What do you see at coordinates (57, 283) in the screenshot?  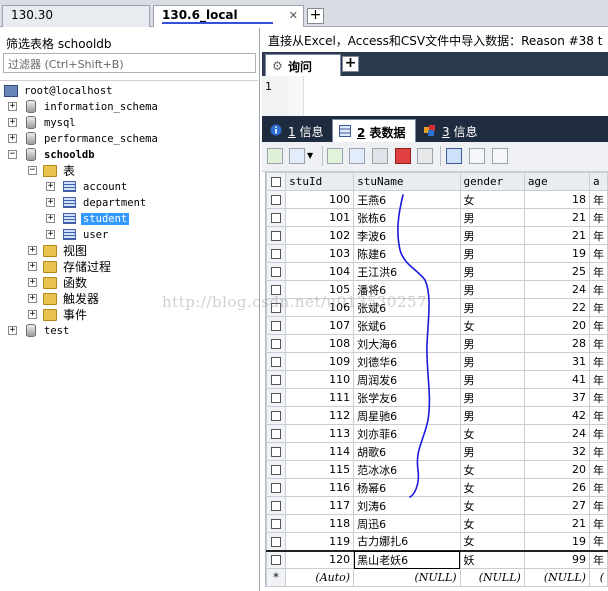 I see `tree-folder-functions: + 函数` at bounding box center [57, 283].